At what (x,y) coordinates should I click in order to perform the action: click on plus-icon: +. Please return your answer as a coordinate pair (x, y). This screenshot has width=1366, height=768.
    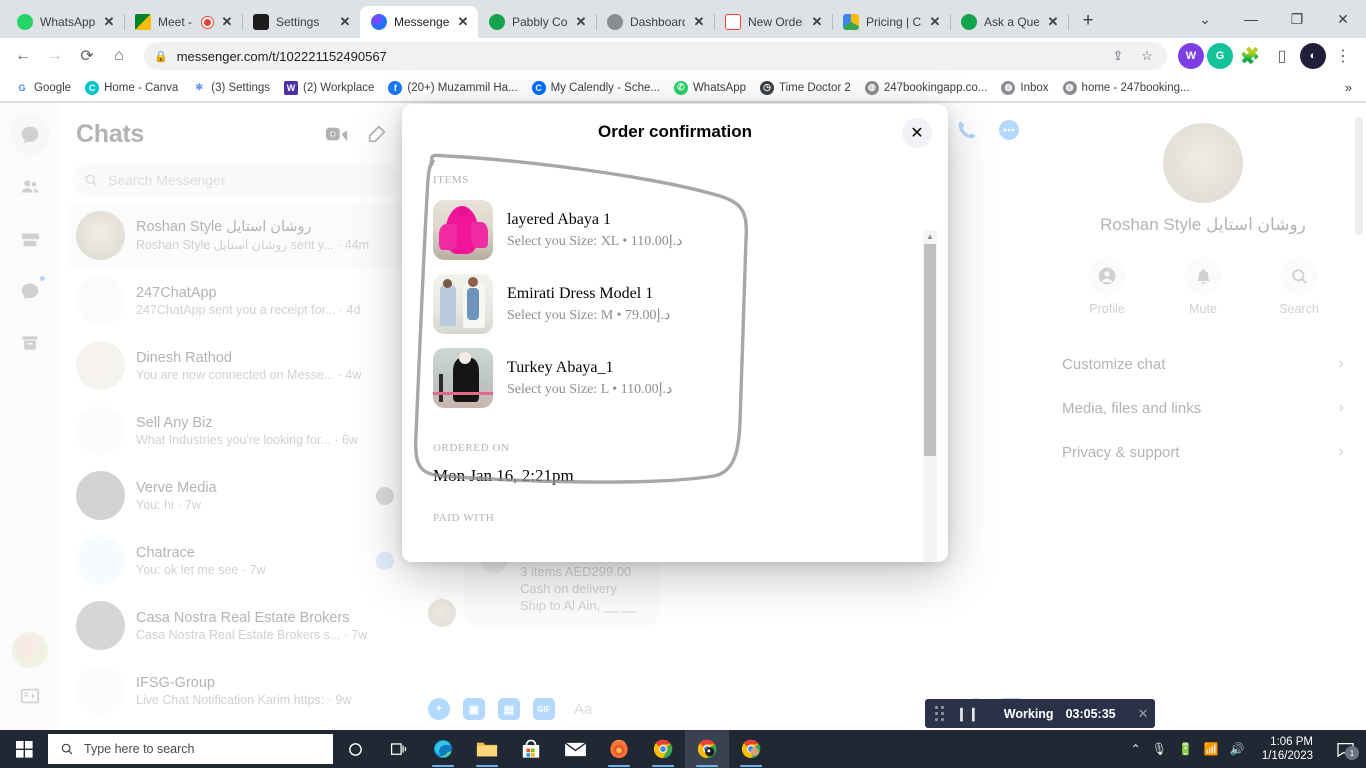
    Looking at the image, I should click on (439, 709).